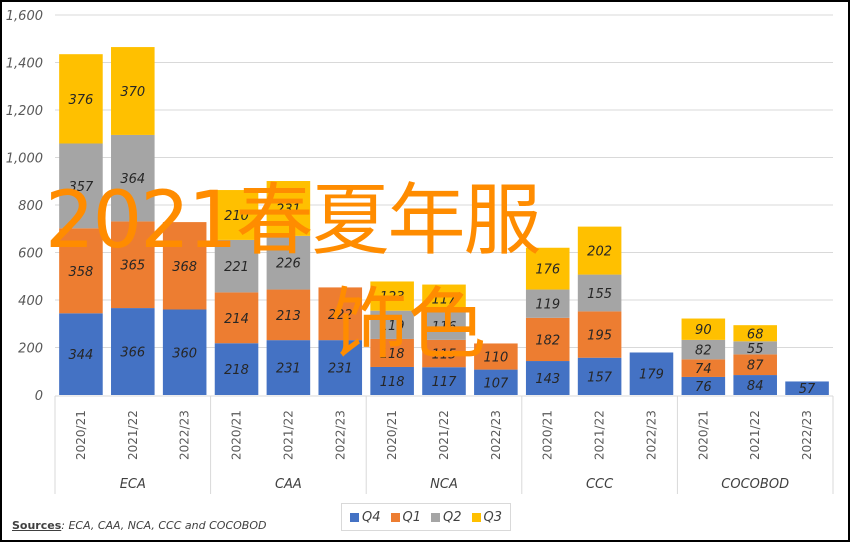 This screenshot has height=542, width=850. Describe the element at coordinates (452, 517) in the screenshot. I see `legend-label-q2: Q2` at that location.